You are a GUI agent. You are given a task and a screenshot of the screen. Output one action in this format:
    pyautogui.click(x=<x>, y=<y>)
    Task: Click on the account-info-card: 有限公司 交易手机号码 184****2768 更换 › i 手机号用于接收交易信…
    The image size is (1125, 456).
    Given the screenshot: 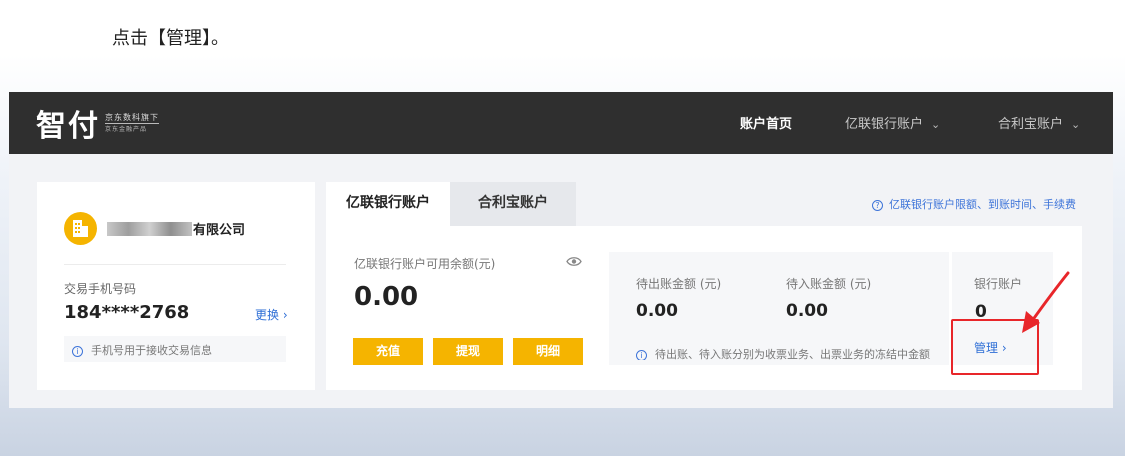 What is the action you would take?
    pyautogui.click(x=176, y=286)
    